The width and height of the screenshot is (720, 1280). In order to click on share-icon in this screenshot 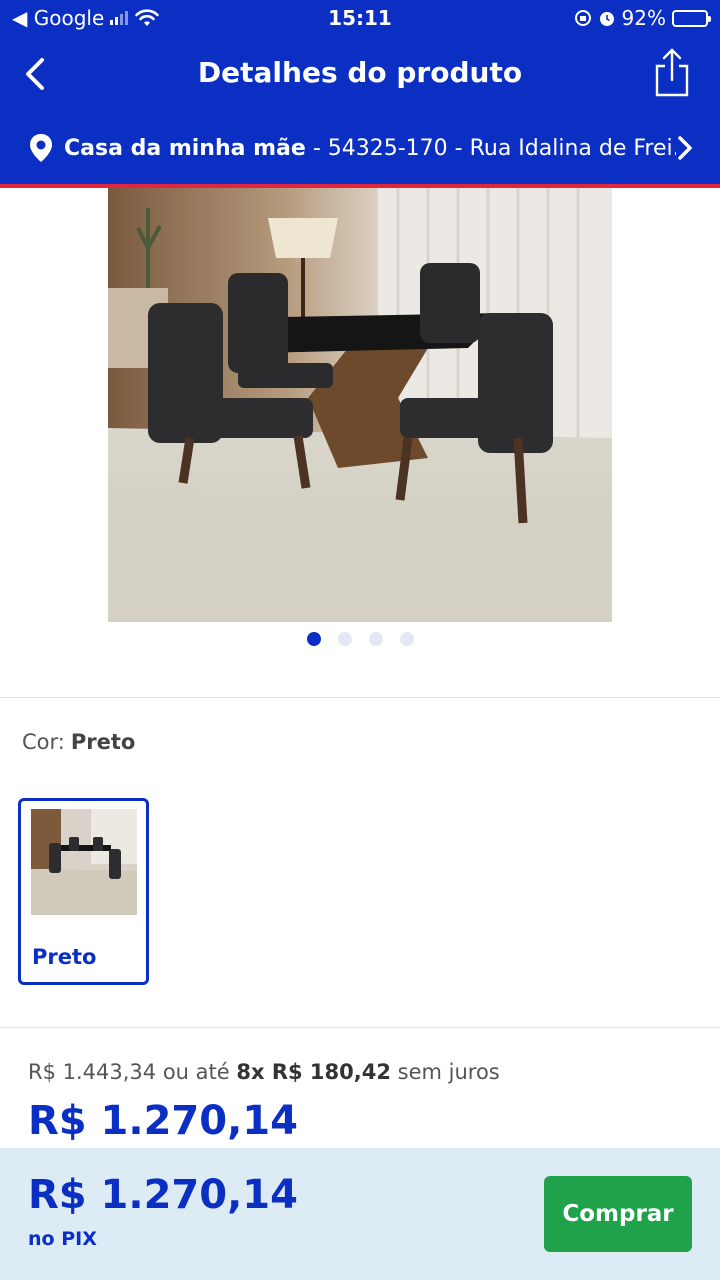, I will do `click(672, 73)`.